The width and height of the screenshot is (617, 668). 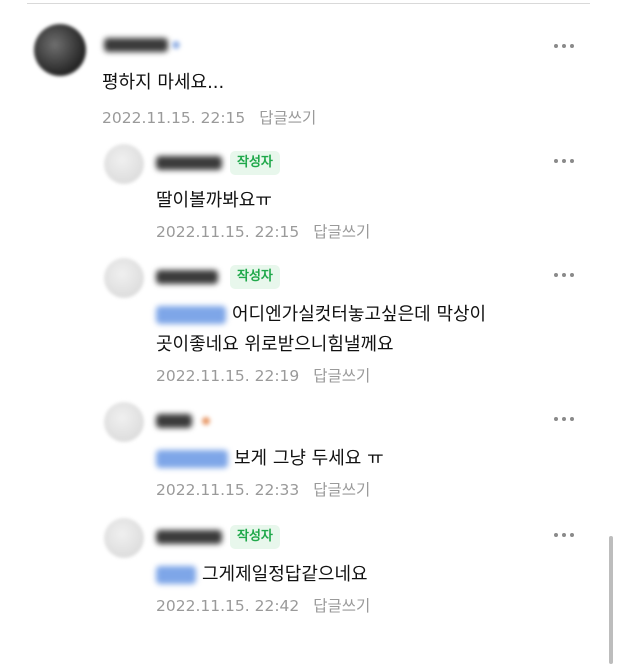 What do you see at coordinates (359, 314) in the screenshot?
I see `comment-text-line1: 어디엔가실컷터놓고싶은데 막상이` at bounding box center [359, 314].